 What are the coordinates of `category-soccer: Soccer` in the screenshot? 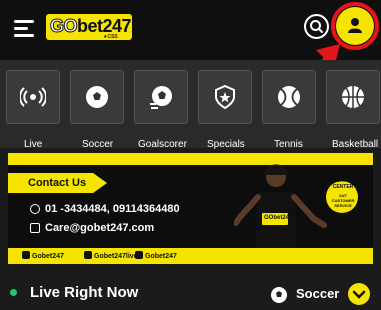 It's located at (97, 110).